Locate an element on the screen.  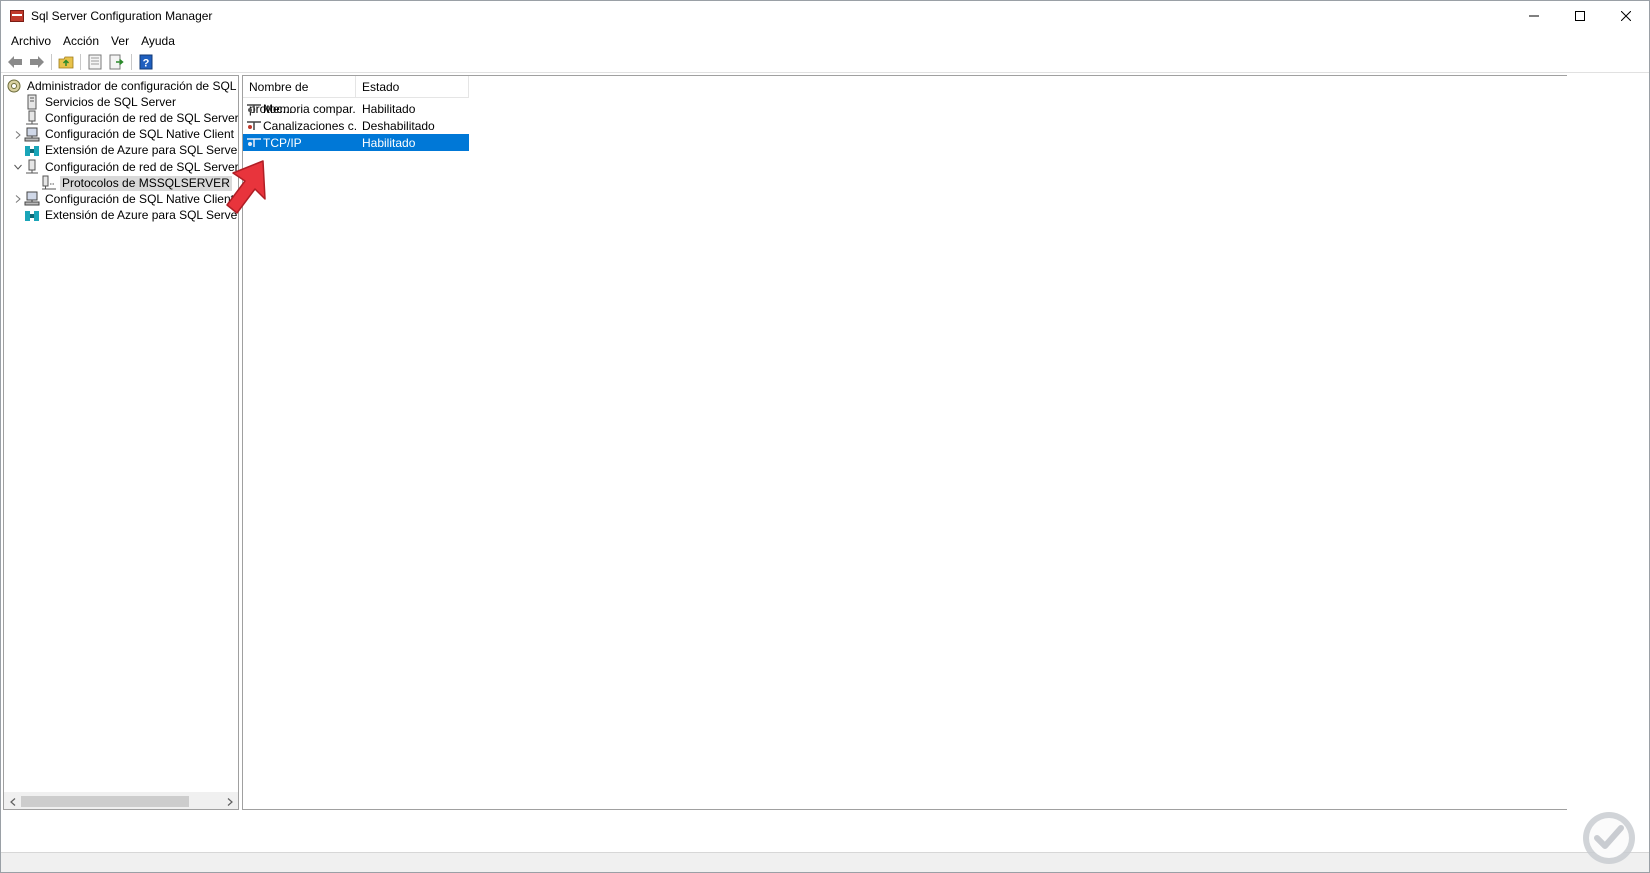
back-arrow-icon is located at coordinates (15, 61).